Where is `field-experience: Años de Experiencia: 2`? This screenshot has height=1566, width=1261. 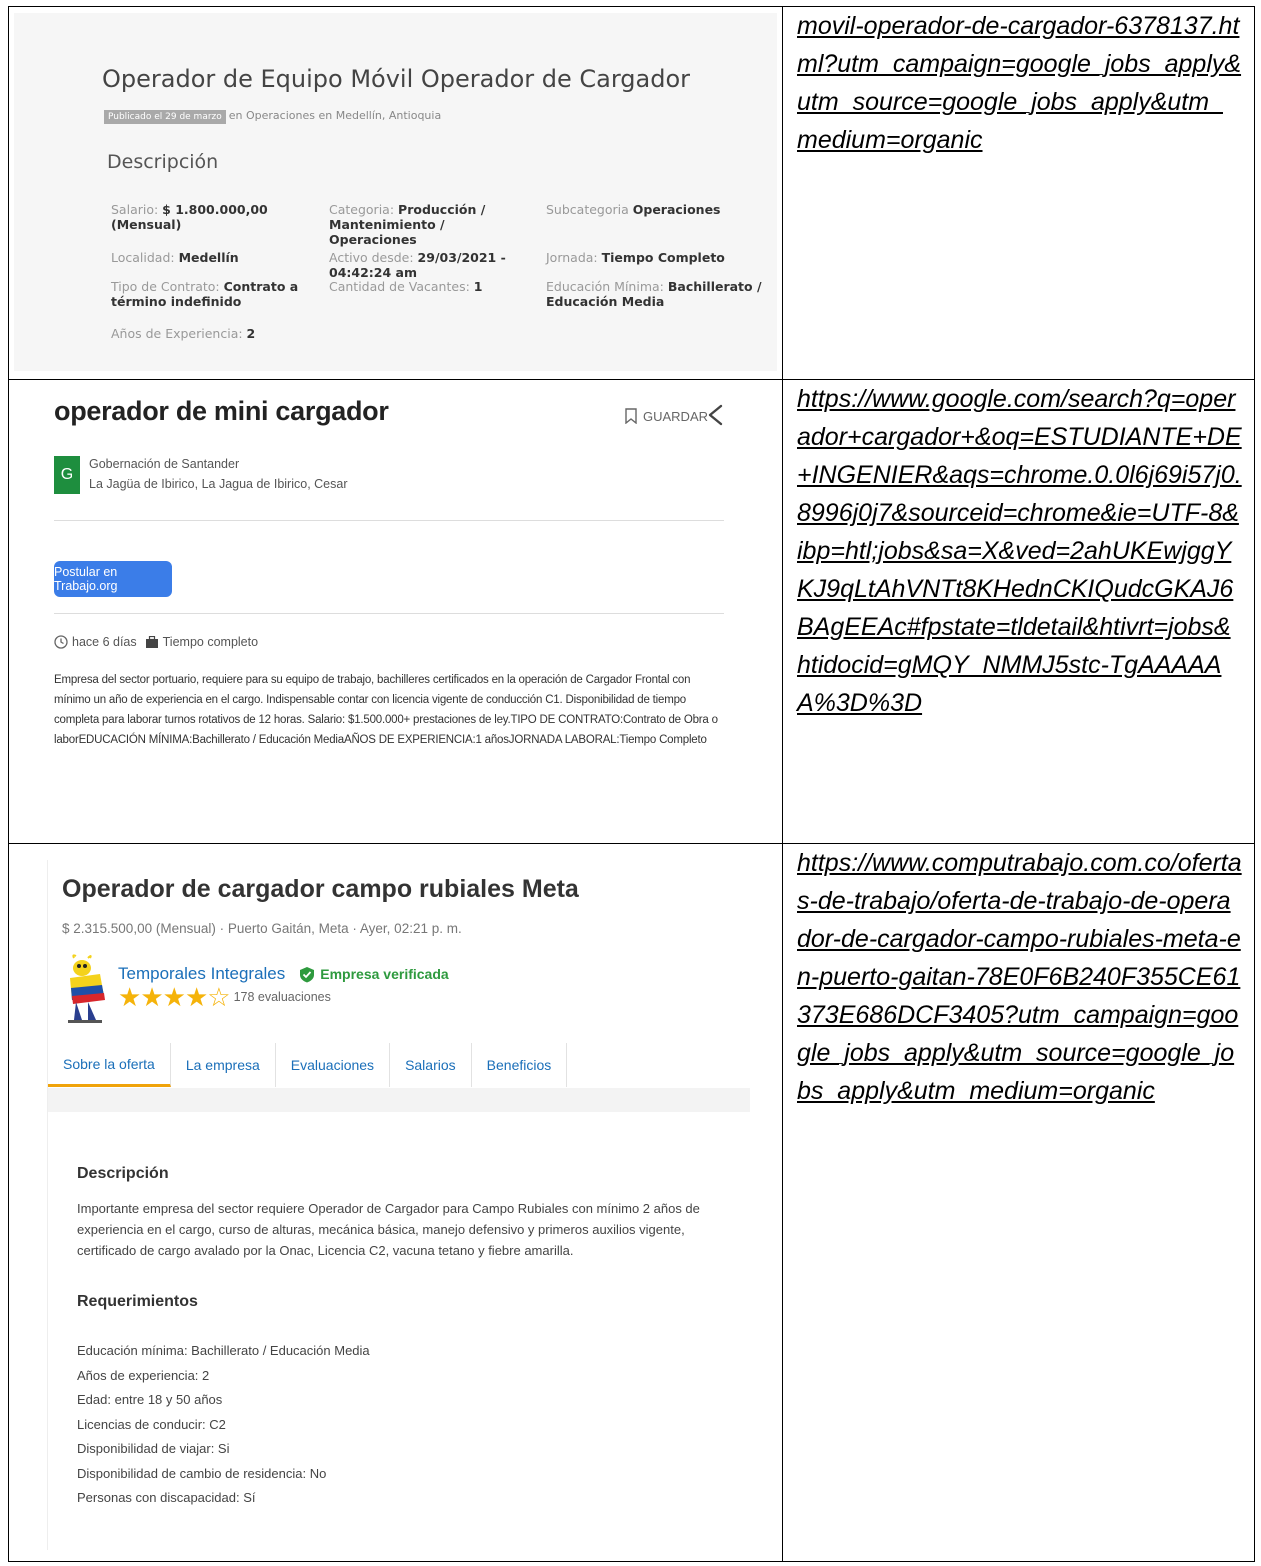 field-experience: Años de Experiencia: 2 is located at coordinates (183, 333).